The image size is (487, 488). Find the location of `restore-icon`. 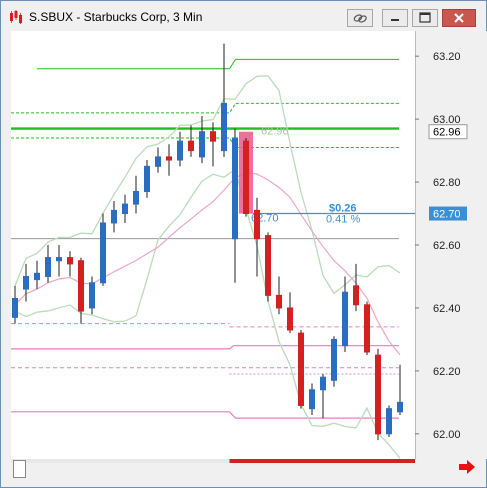

restore-icon is located at coordinates (425, 17).